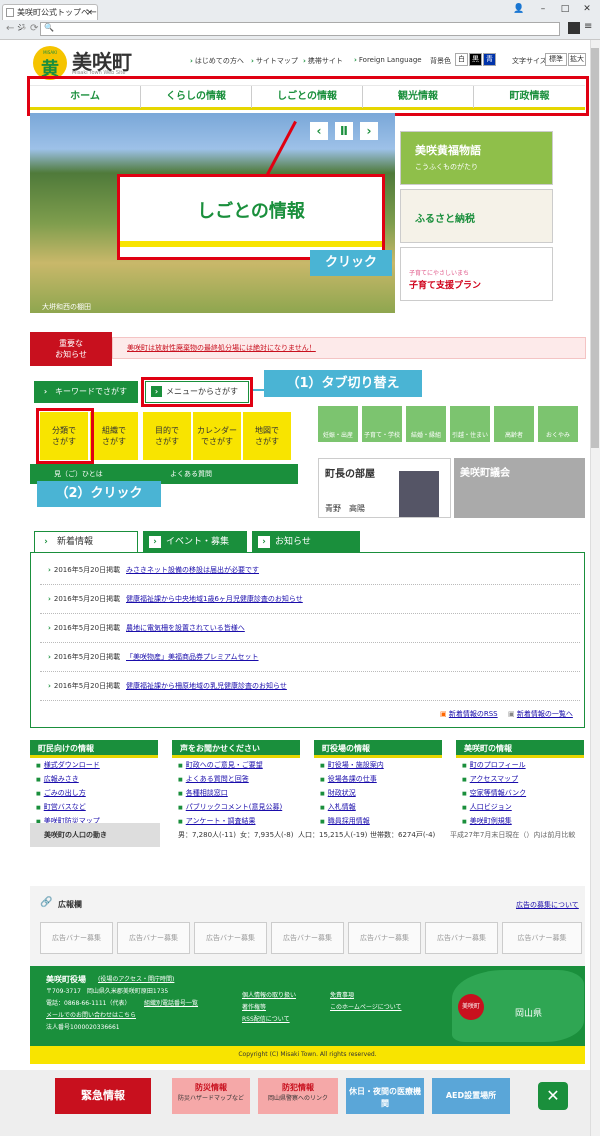  I want to click on life-icon-pregnancy: 妊娠・出産, so click(338, 424).